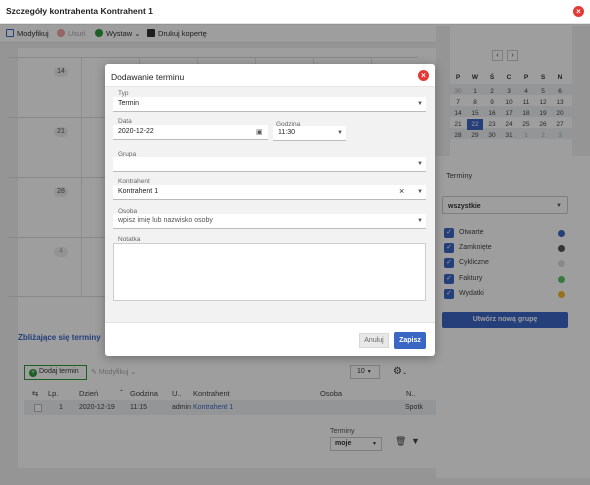 The width and height of the screenshot is (590, 485). Describe the element at coordinates (578, 11) in the screenshot. I see `close-window-icon: ×` at that location.